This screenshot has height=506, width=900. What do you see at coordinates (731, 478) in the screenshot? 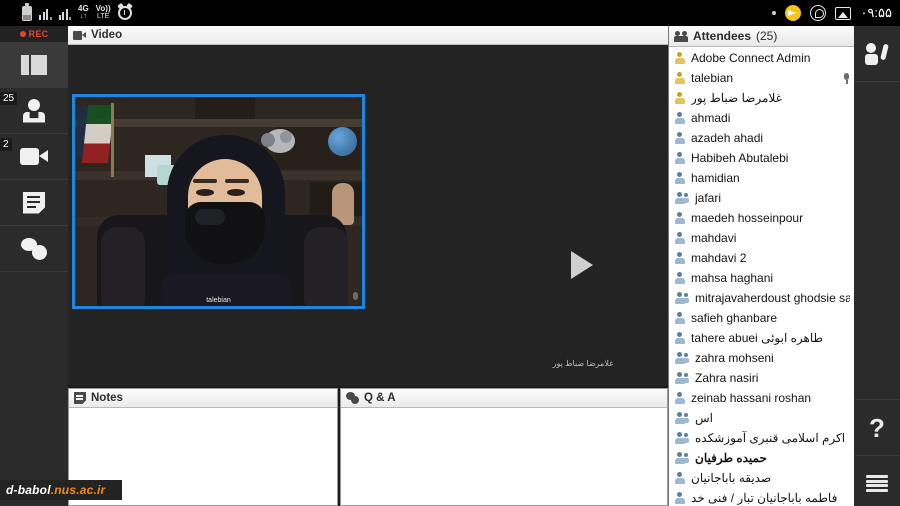
I see `attendee-name: صدیقه باباجانیان` at bounding box center [731, 478].